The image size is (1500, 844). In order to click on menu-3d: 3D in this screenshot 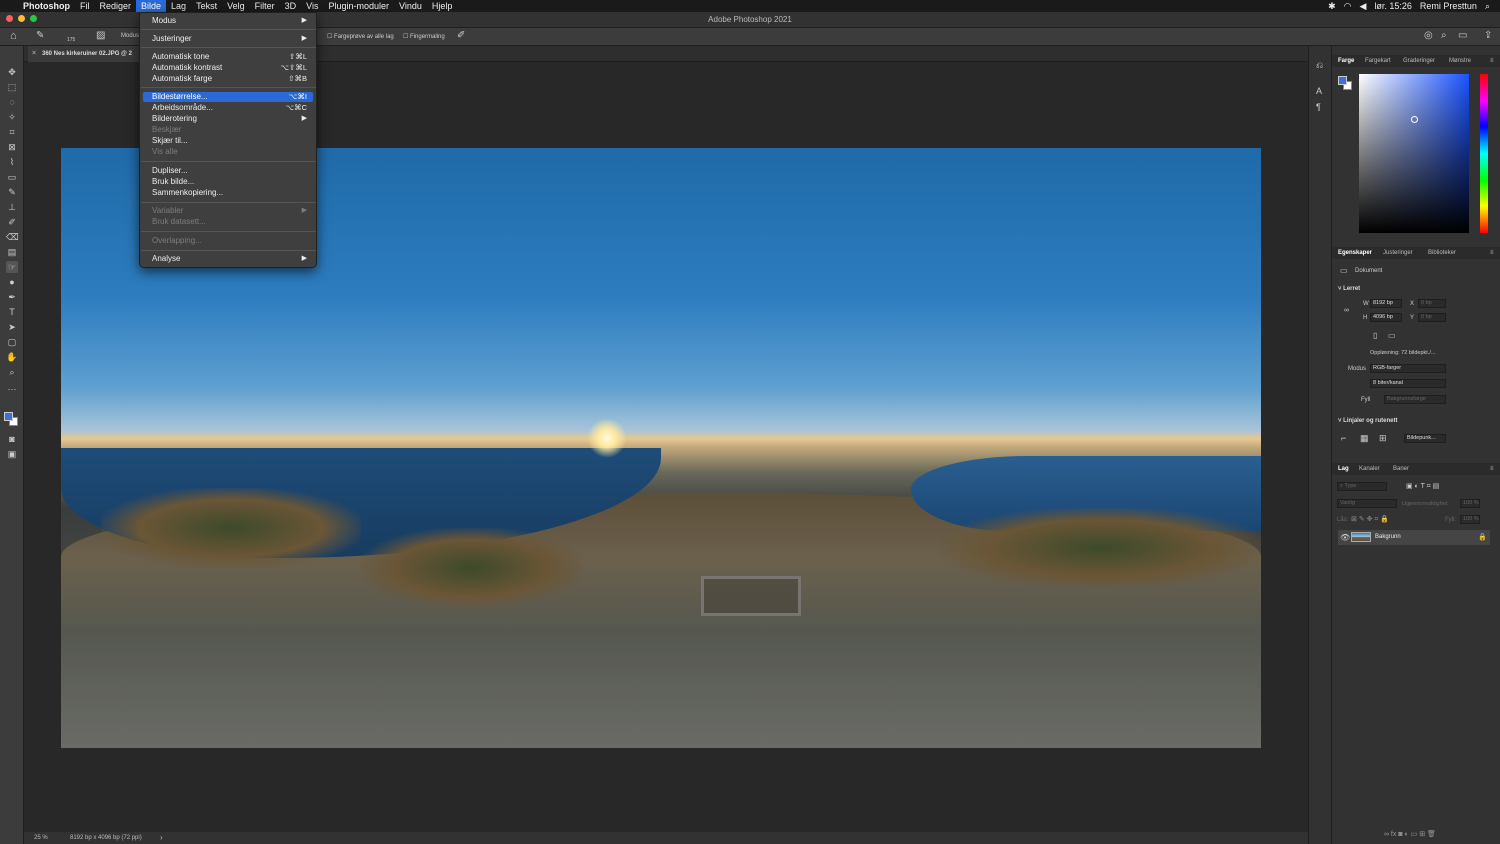, I will do `click(291, 6)`.